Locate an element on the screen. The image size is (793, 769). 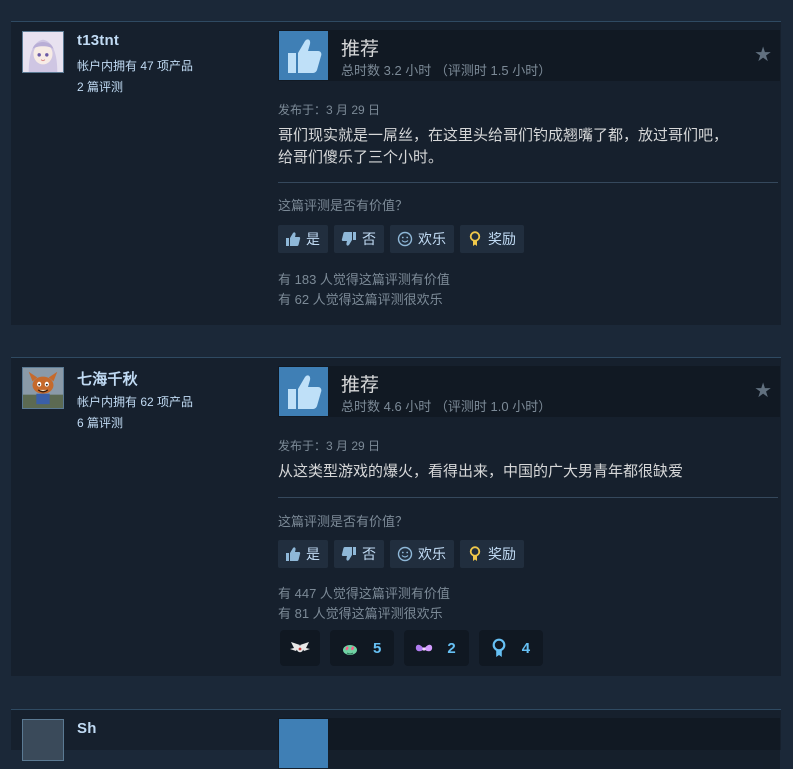
review-content-line: 给哥们傻乐了三个小时。 is located at coordinates (361, 157).